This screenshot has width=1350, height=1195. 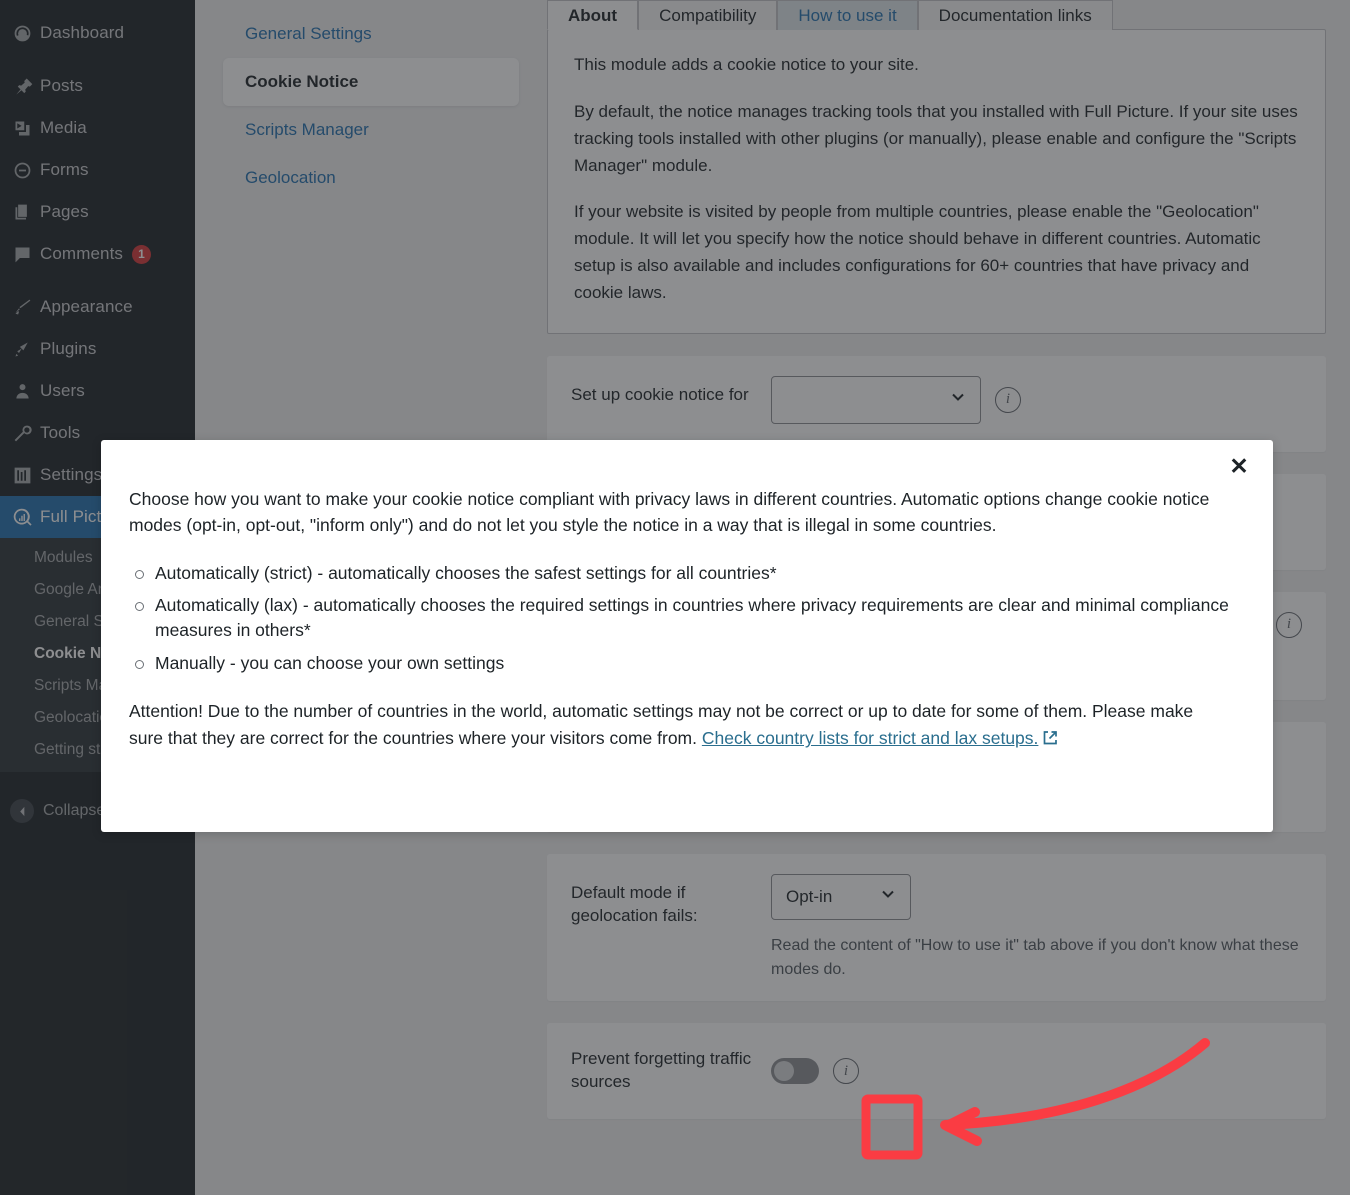 What do you see at coordinates (1050, 736) in the screenshot?
I see `external-link-icon` at bounding box center [1050, 736].